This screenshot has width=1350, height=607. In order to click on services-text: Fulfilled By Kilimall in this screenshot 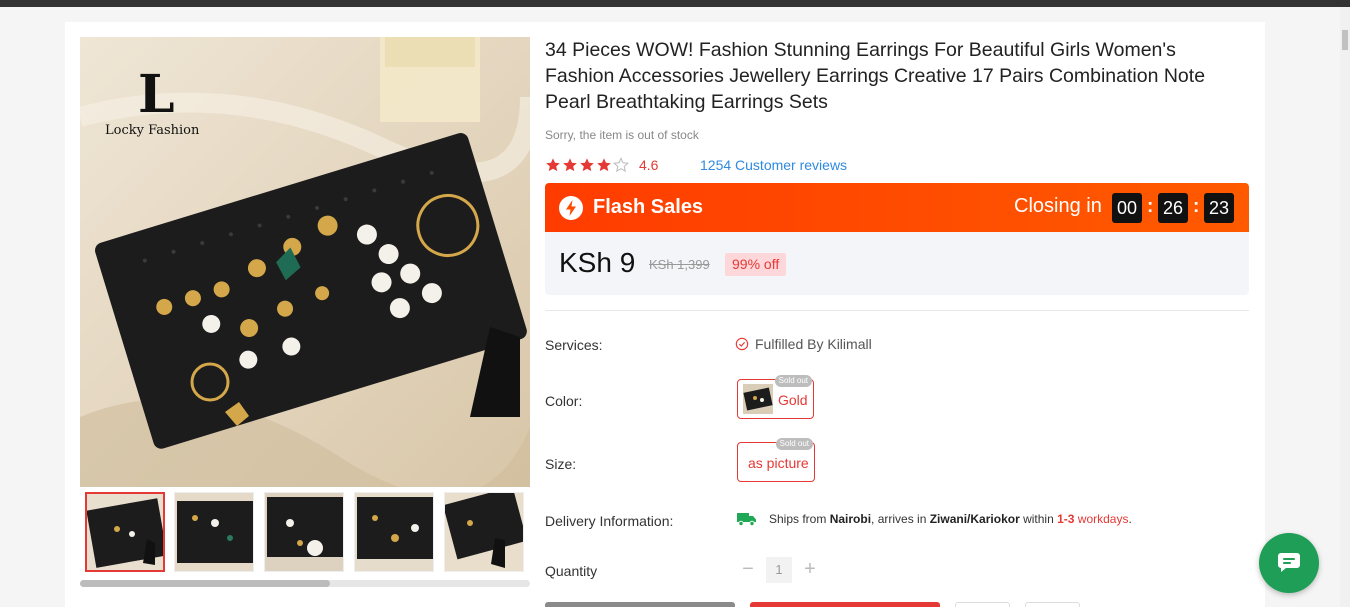, I will do `click(813, 344)`.